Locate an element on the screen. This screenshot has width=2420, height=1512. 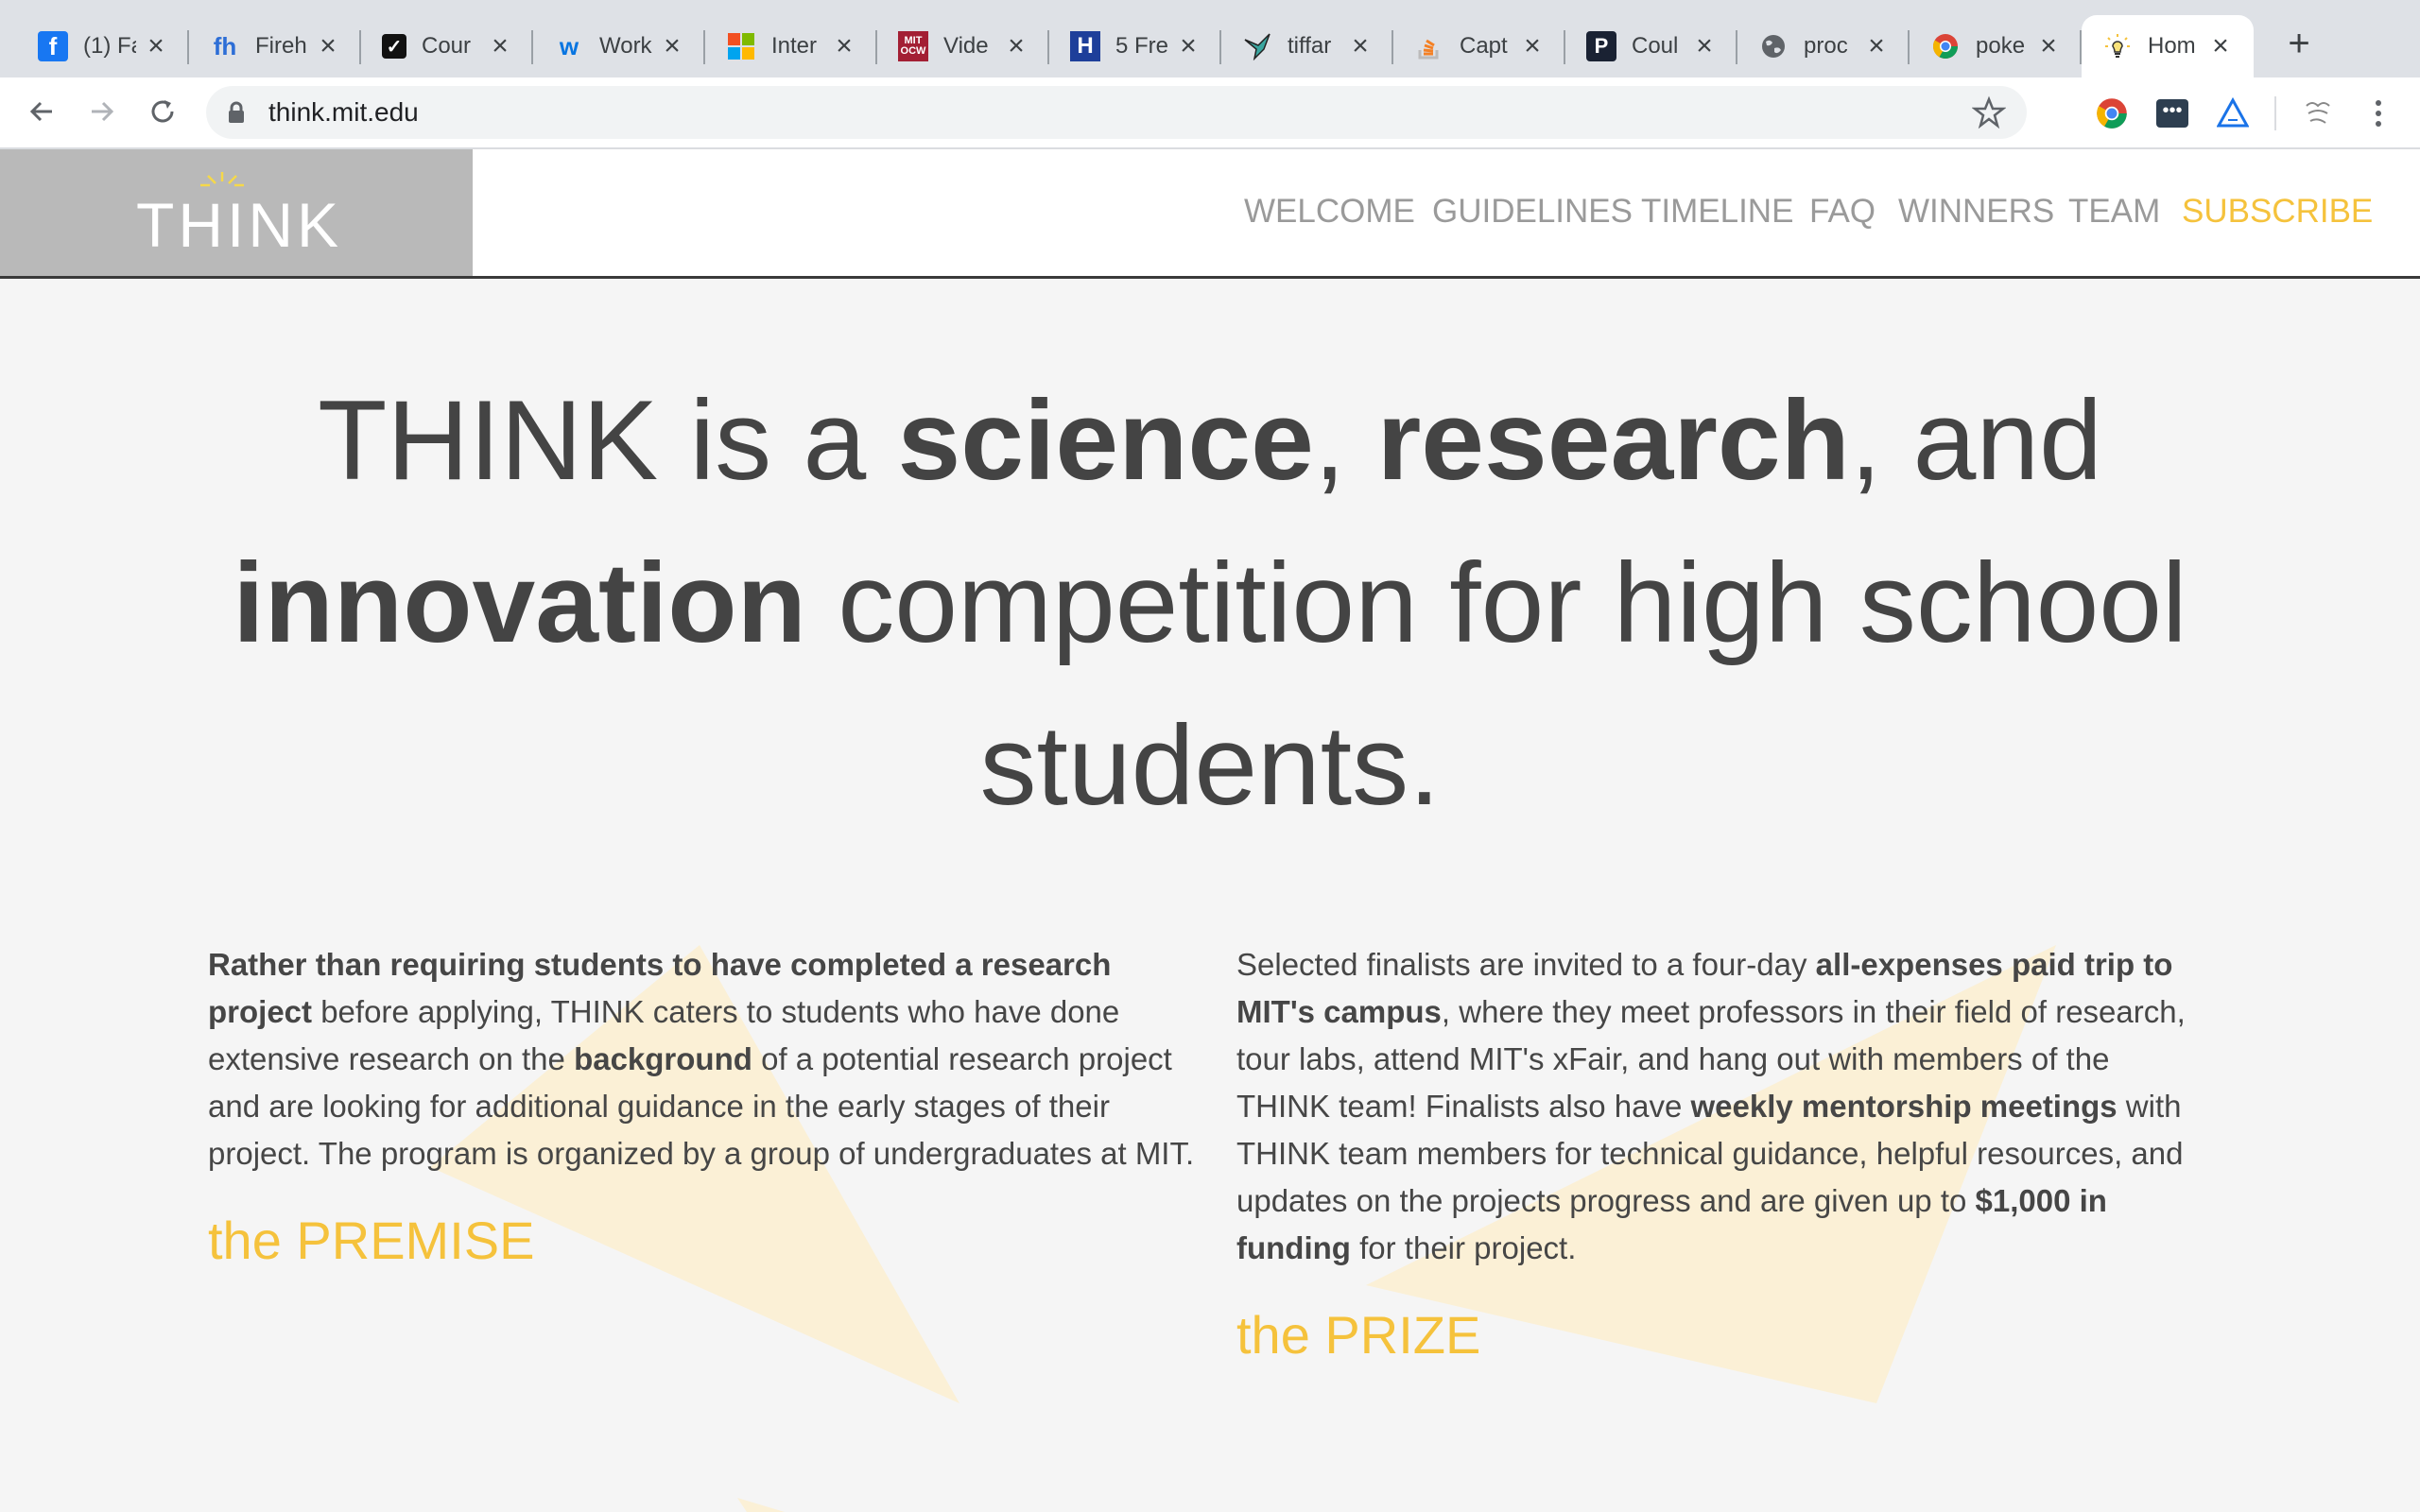
h-logo-icon: H is located at coordinates (1085, 46).